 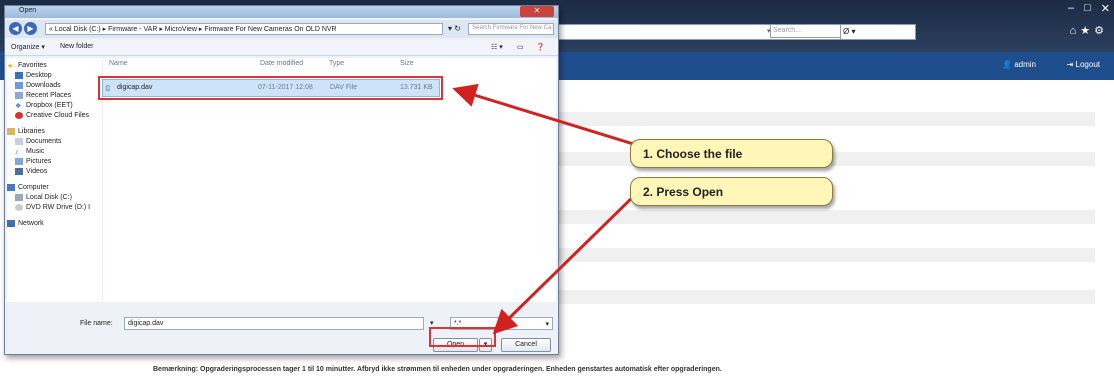 What do you see at coordinates (546, 115) in the screenshot?
I see `arrow-to-file` at bounding box center [546, 115].